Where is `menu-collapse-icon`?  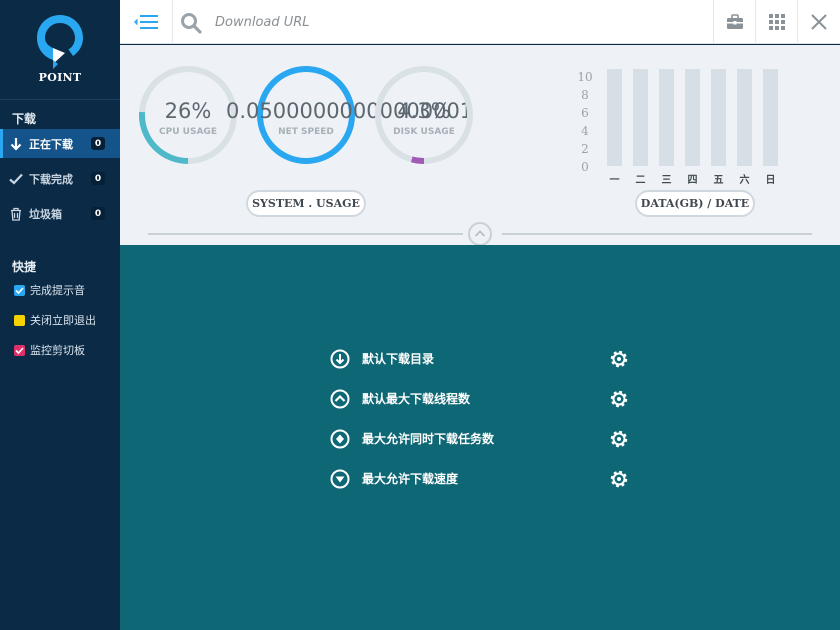 menu-collapse-icon is located at coordinates (146, 22).